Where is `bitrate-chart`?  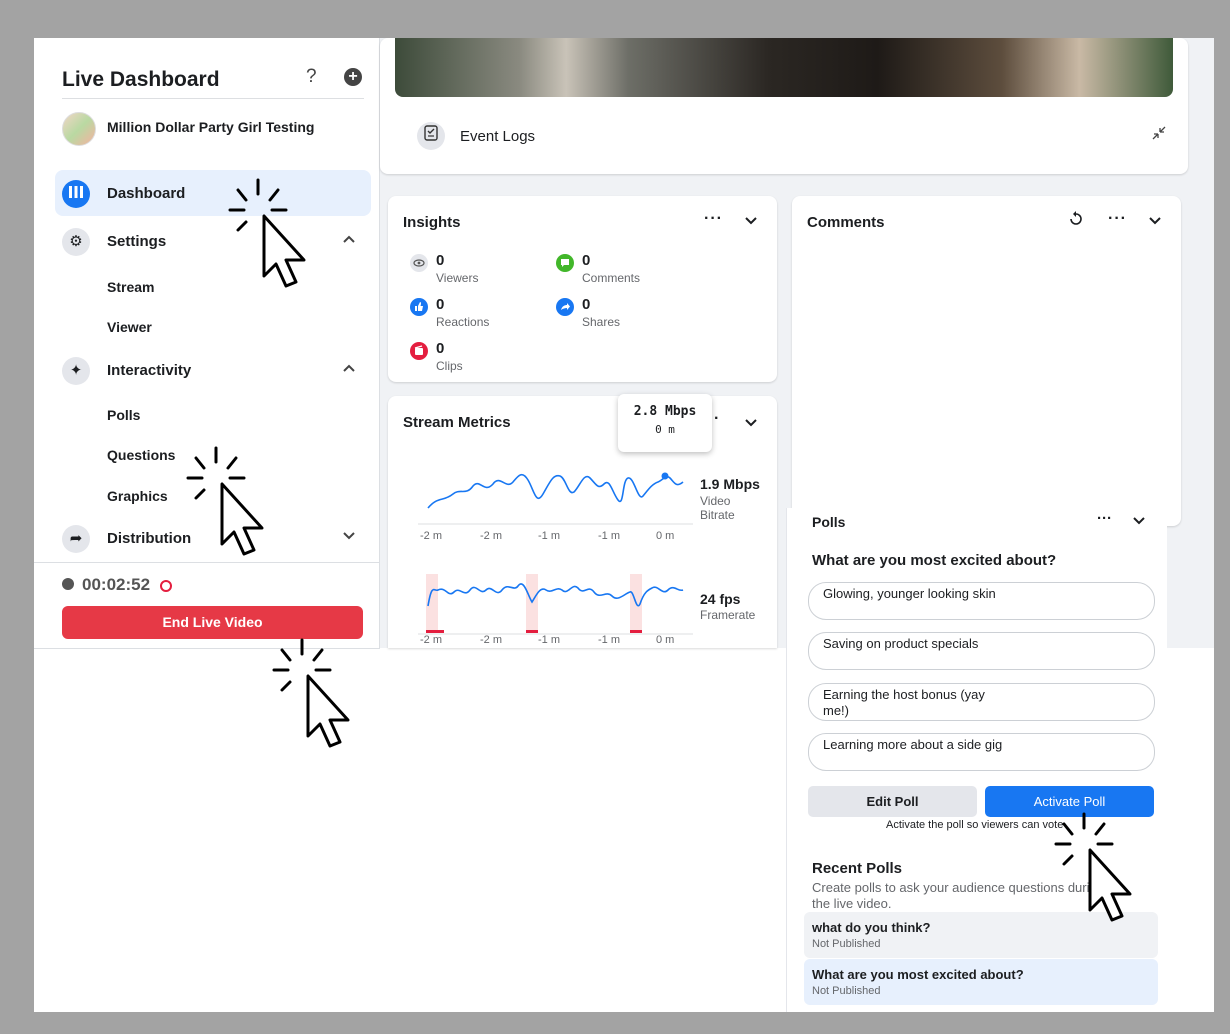
bitrate-chart is located at coordinates (555, 498).